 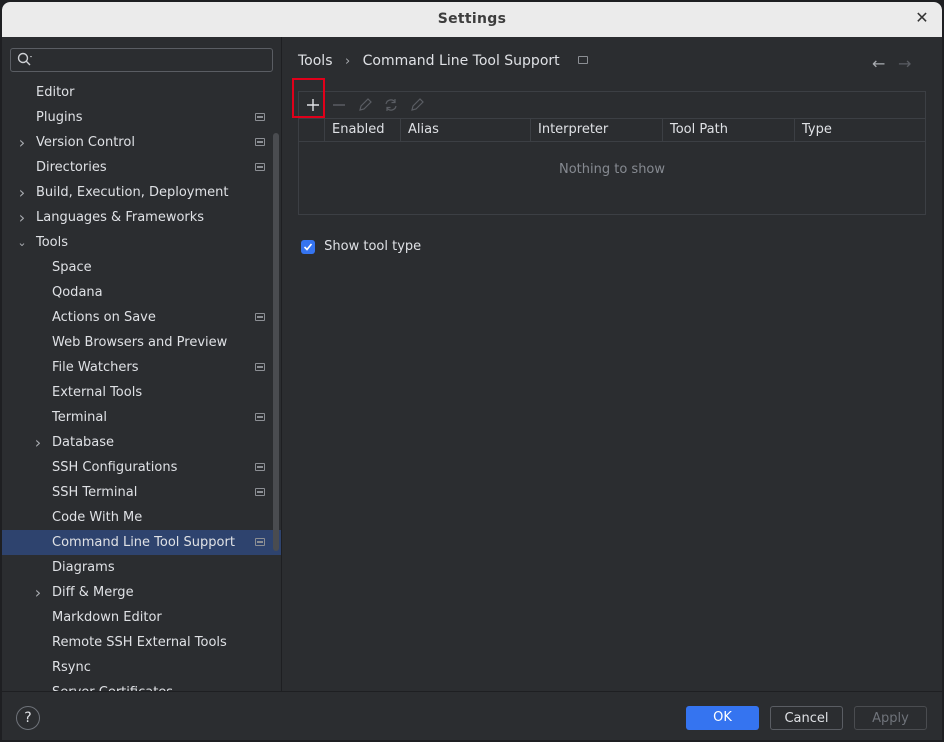 What do you see at coordinates (141, 492) in the screenshot?
I see `sidebar-item: SSH Terminal` at bounding box center [141, 492].